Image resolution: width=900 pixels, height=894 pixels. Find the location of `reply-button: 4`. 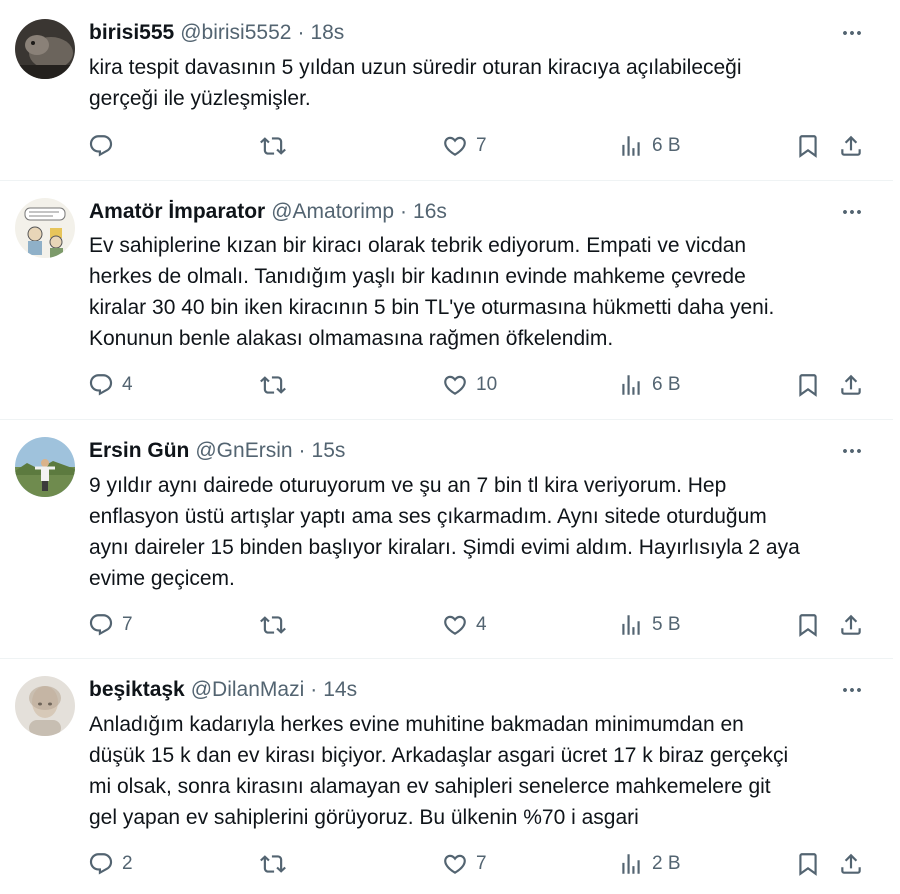

reply-button: 4 is located at coordinates (110, 385).